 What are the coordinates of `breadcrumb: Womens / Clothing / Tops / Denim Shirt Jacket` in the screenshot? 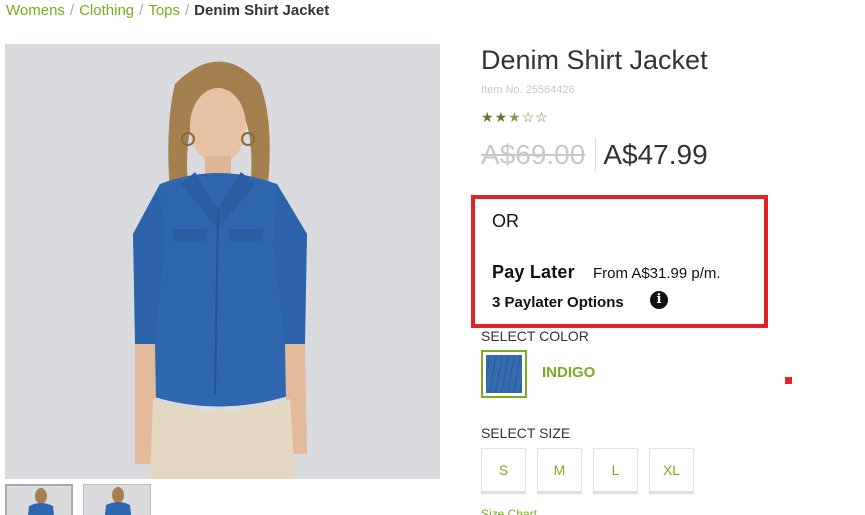 It's located at (167, 10).